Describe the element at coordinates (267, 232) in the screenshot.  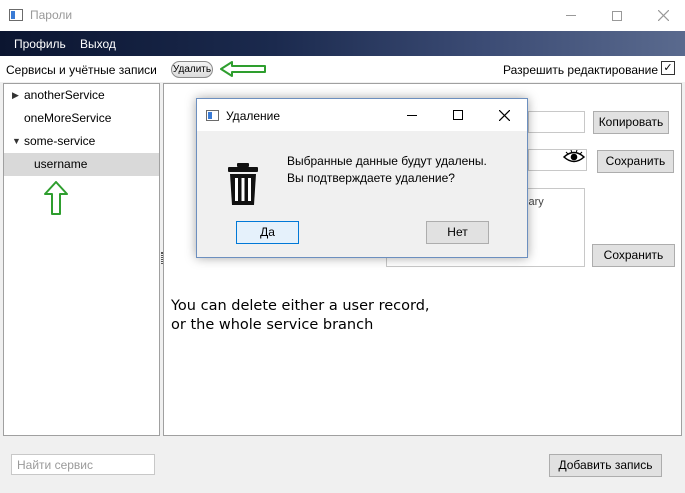
I see `yes-button: Да` at that location.